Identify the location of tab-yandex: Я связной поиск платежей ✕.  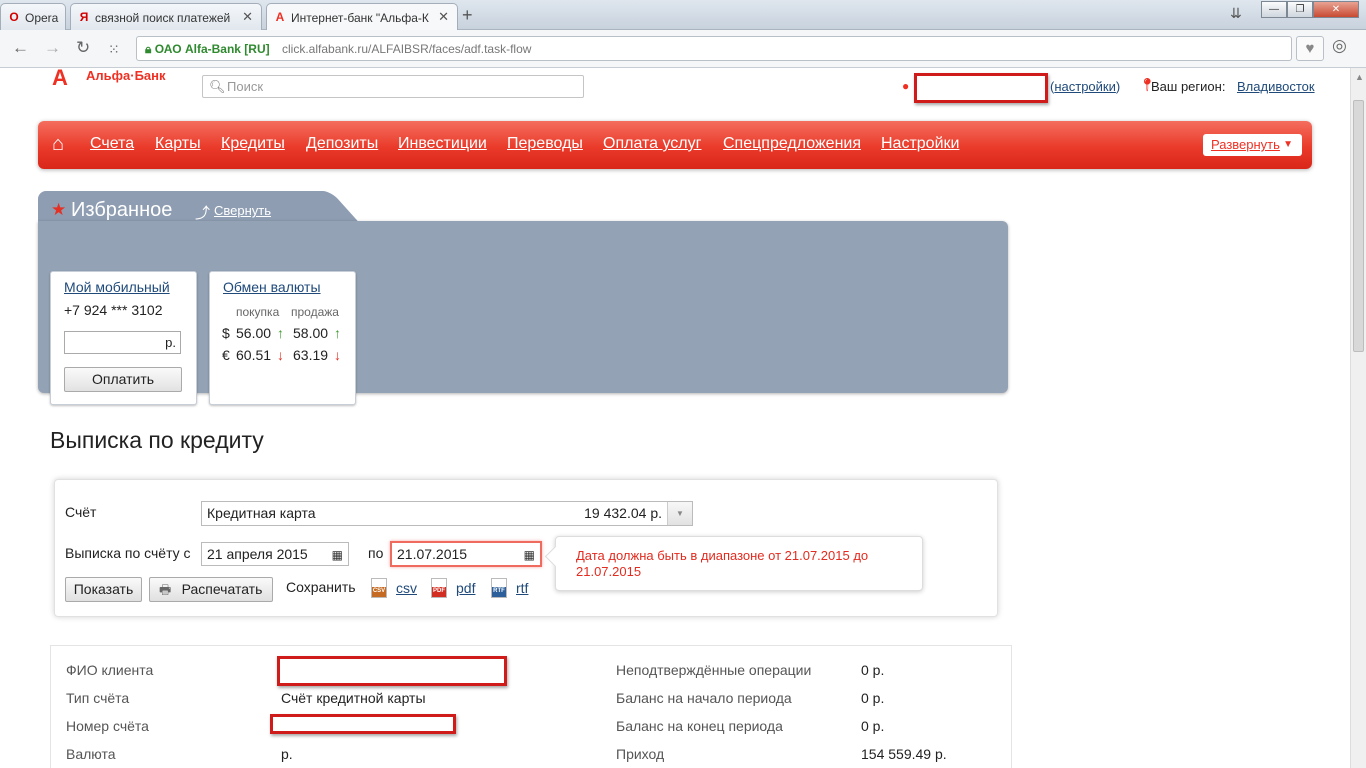
(166, 16).